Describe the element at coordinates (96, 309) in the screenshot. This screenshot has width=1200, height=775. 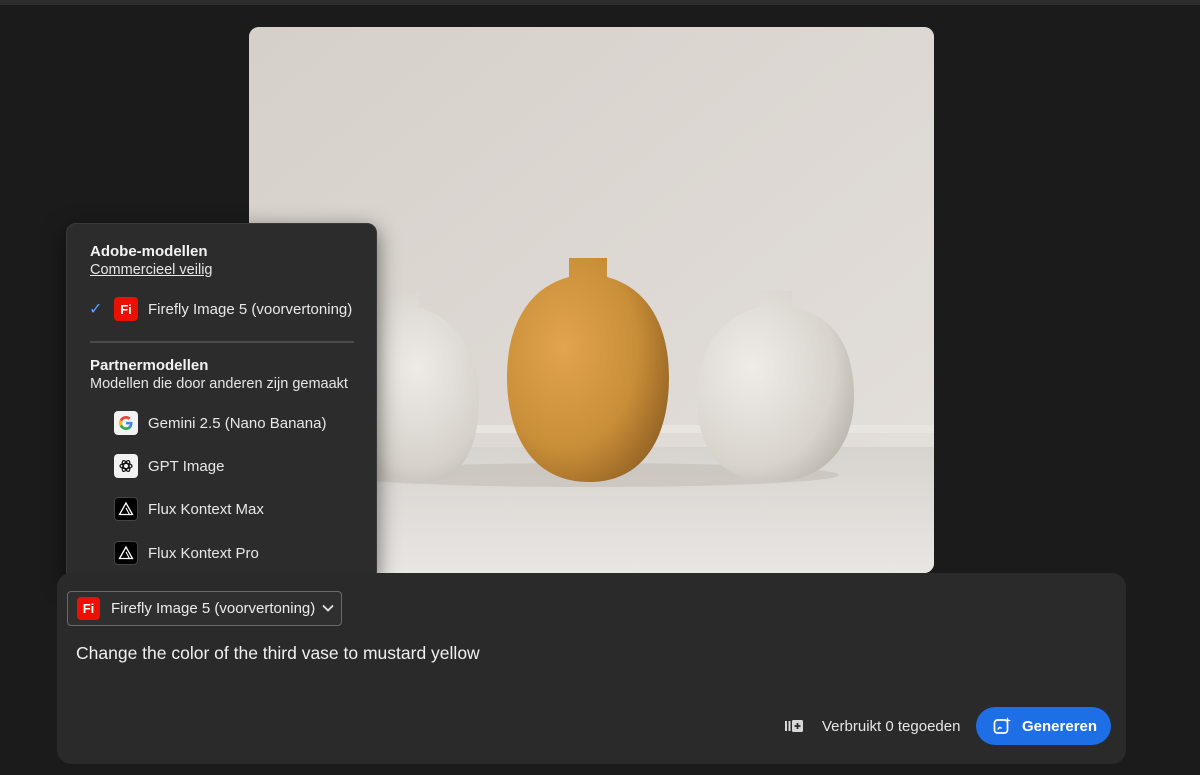
I see `checkmark-icon: ✓` at that location.